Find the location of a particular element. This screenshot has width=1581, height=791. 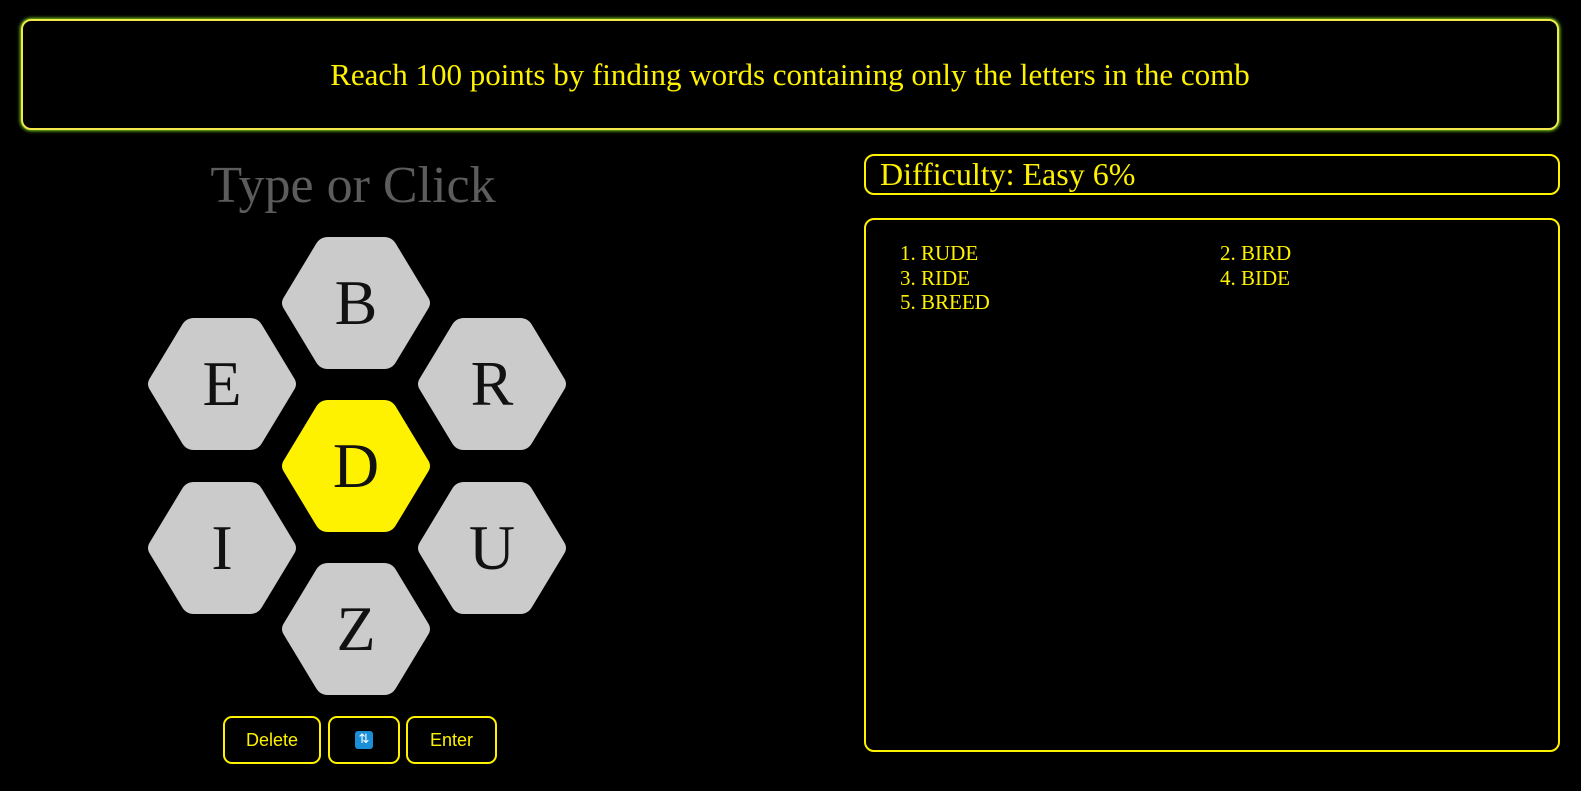

hex-letter: D is located at coordinates (356, 465).